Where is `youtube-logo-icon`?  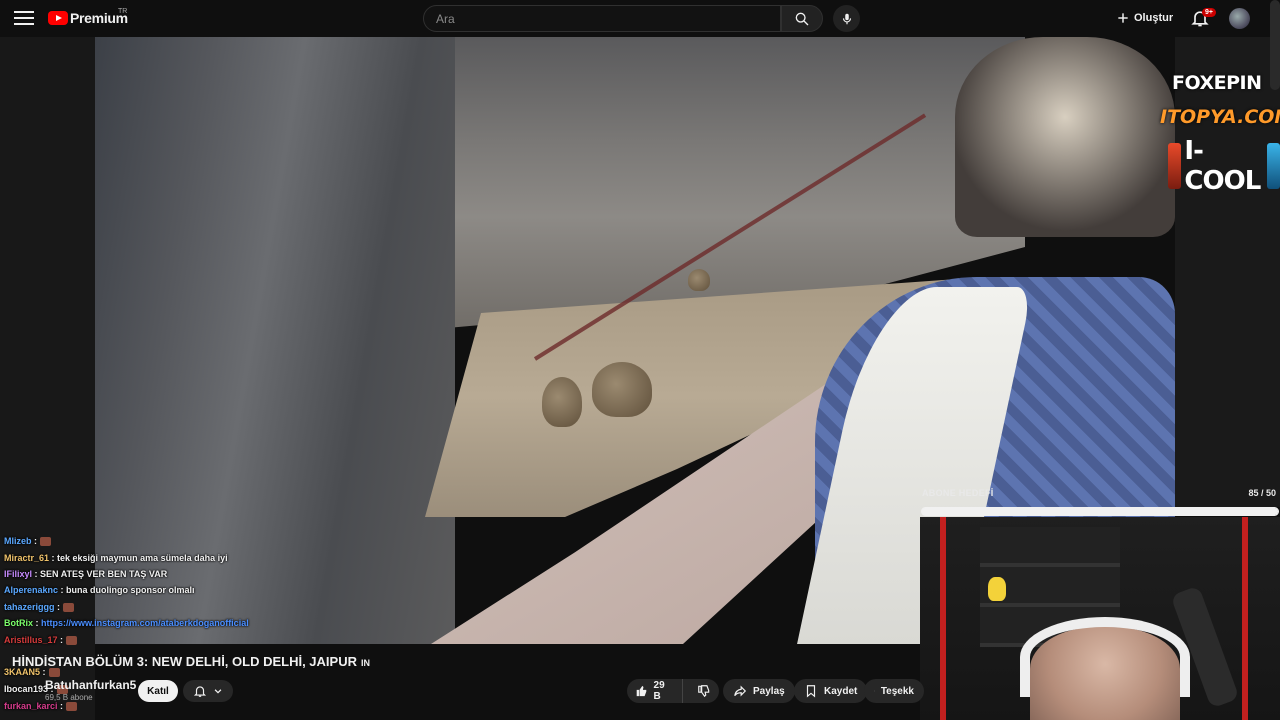
youtube-logo-icon is located at coordinates (58, 18).